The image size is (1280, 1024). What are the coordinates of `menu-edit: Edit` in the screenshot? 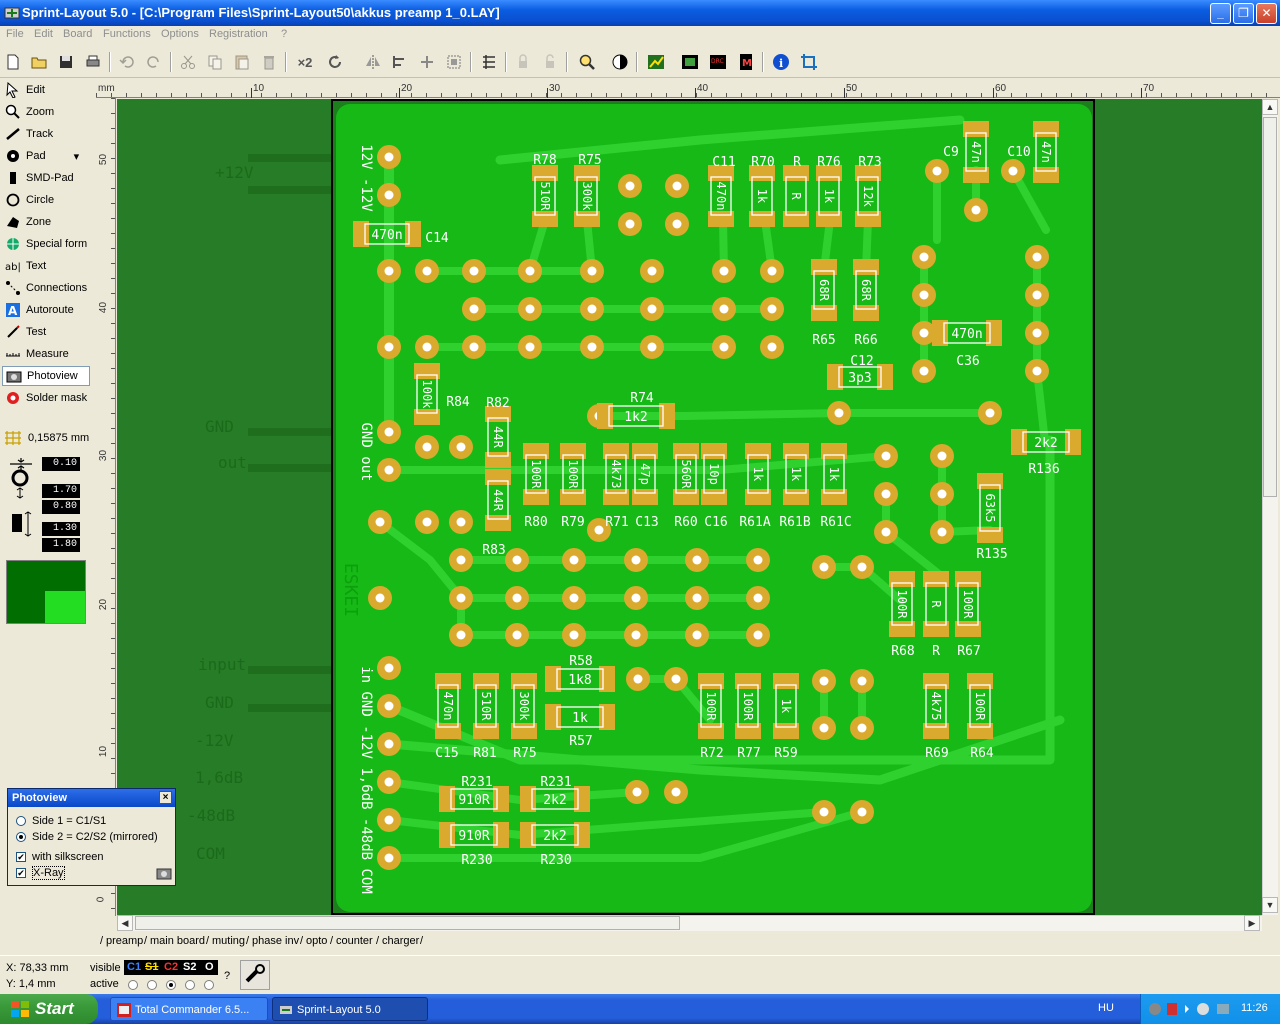 It's located at (43, 34).